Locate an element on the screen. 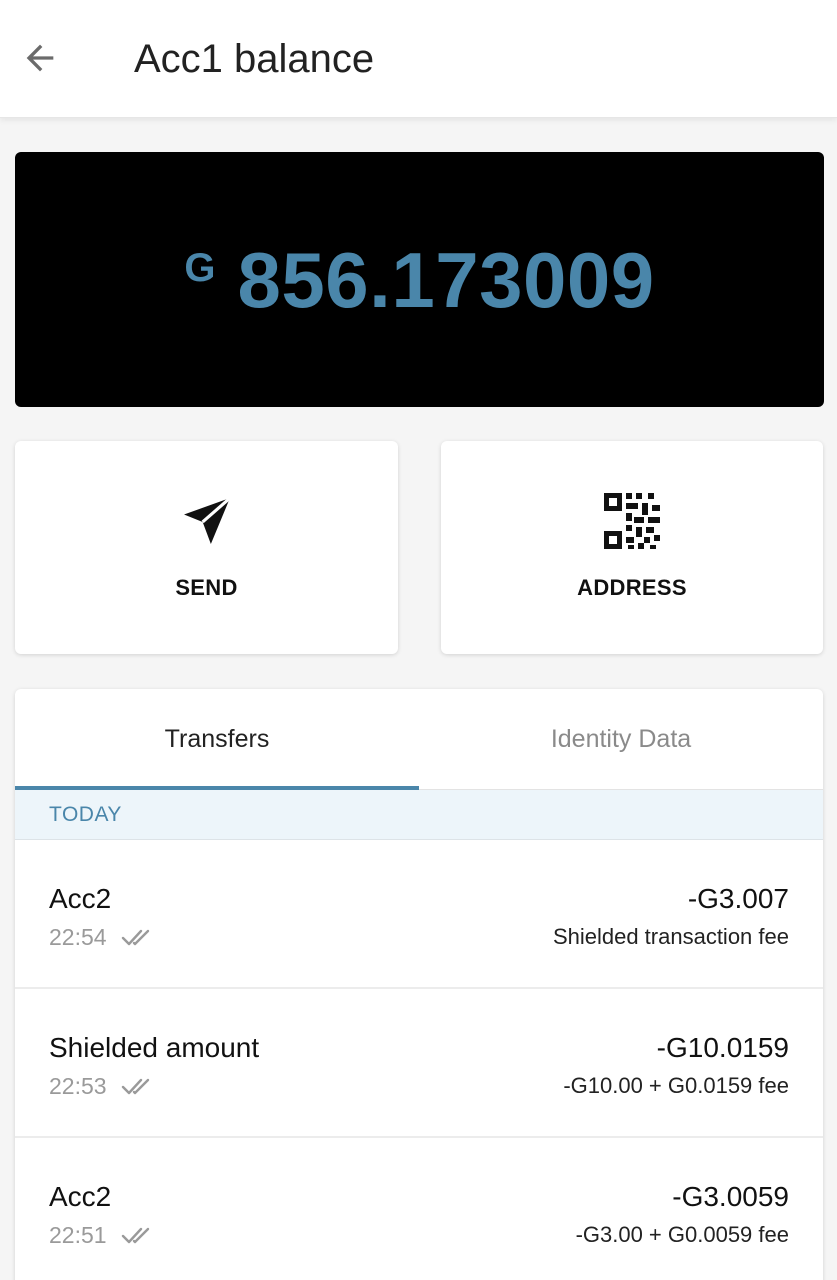 The width and height of the screenshot is (837, 1280). transfer-detail: -G3.00 + G0.0059 fee is located at coordinates (682, 1234).